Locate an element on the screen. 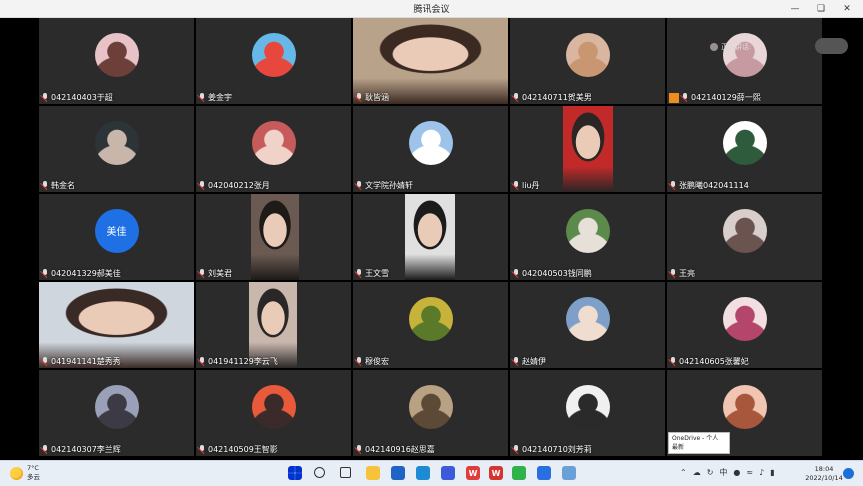  participant-tile: 张鹏曦042041114 is located at coordinates (744, 149).